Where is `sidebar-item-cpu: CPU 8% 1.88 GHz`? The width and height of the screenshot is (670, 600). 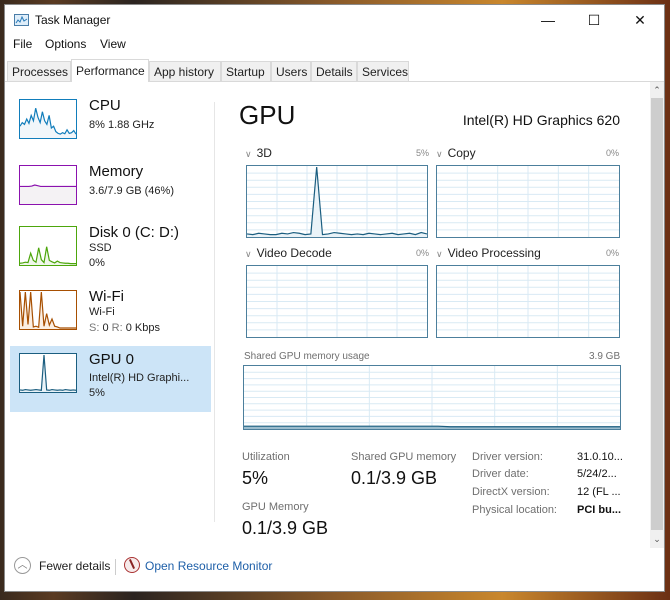 sidebar-item-cpu: CPU 8% 1.88 GHz is located at coordinates (110, 125).